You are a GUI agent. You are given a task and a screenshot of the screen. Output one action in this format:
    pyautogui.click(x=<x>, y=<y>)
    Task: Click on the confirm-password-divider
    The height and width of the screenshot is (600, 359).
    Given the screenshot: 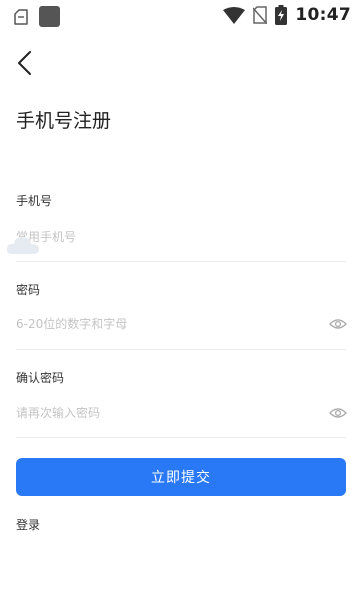 What is the action you would take?
    pyautogui.click(x=181, y=437)
    